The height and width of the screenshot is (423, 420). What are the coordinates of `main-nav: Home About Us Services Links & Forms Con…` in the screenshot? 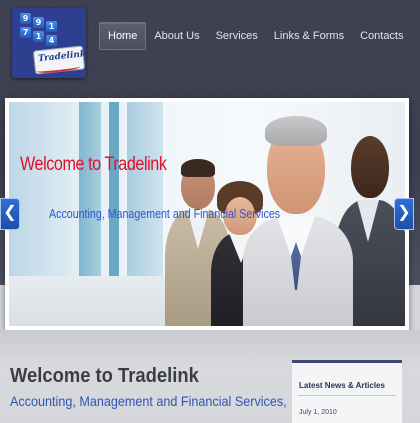 It's located at (255, 36).